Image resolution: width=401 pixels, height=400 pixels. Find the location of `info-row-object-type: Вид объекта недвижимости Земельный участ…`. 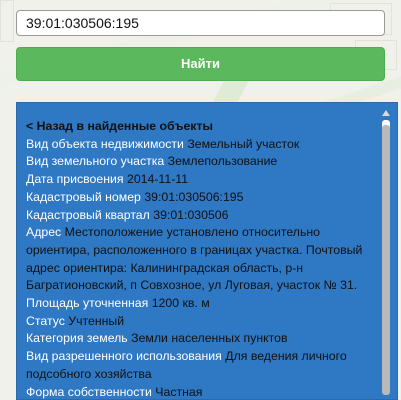

info-row-object-type: Вид объекта недвижимости Земельный участ… is located at coordinates (200, 145).